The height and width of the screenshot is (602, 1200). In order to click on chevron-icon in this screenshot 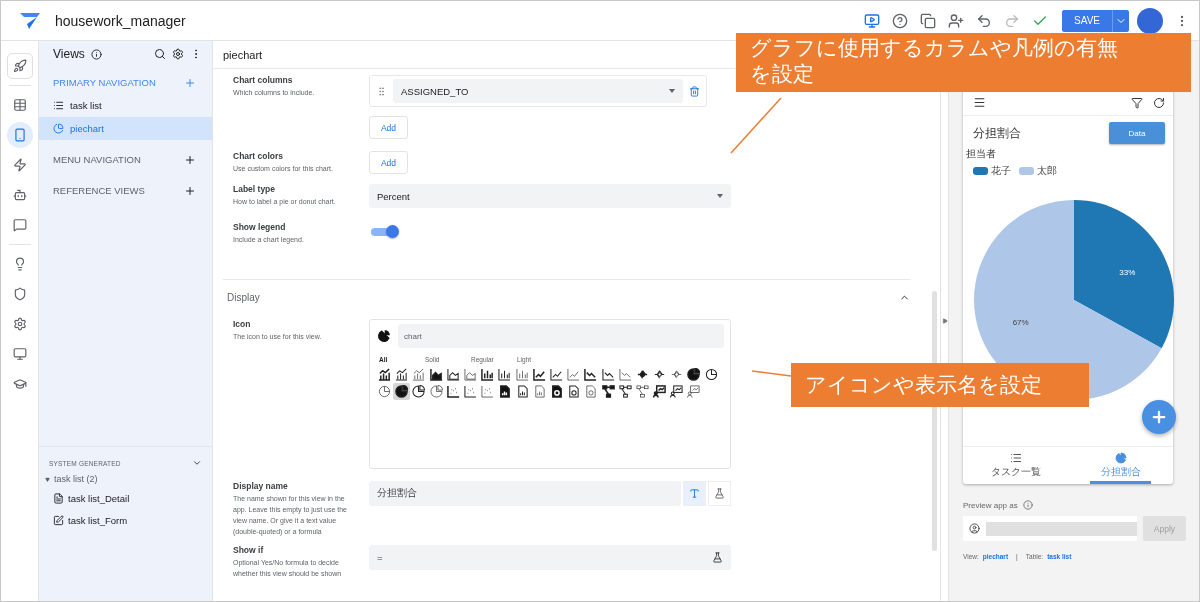, I will do `click(197, 463)`.